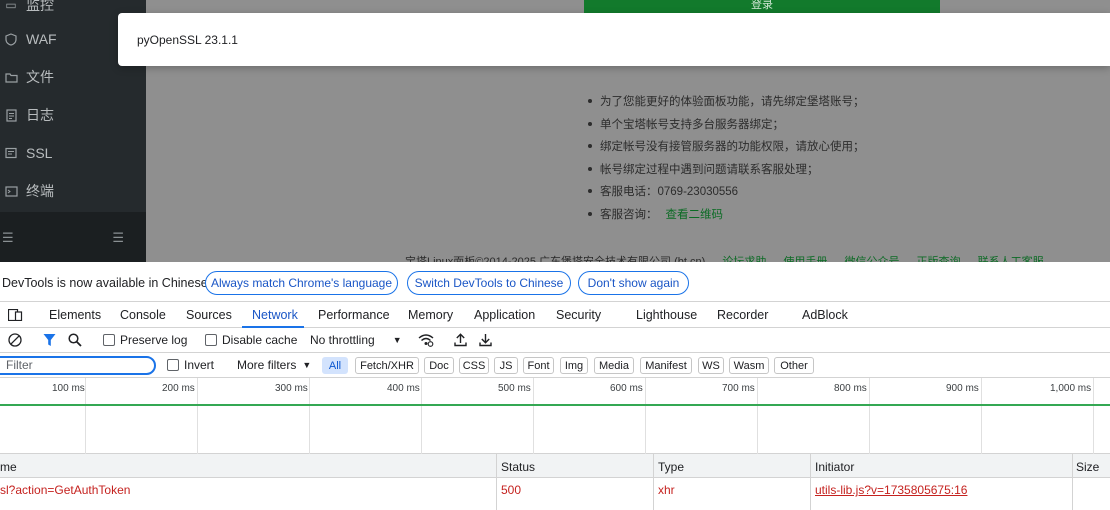 The width and height of the screenshot is (1110, 510). Describe the element at coordinates (726, 124) in the screenshot. I see `tip-item: 单个宝塔帐号支持多台服务器绑定；` at that location.